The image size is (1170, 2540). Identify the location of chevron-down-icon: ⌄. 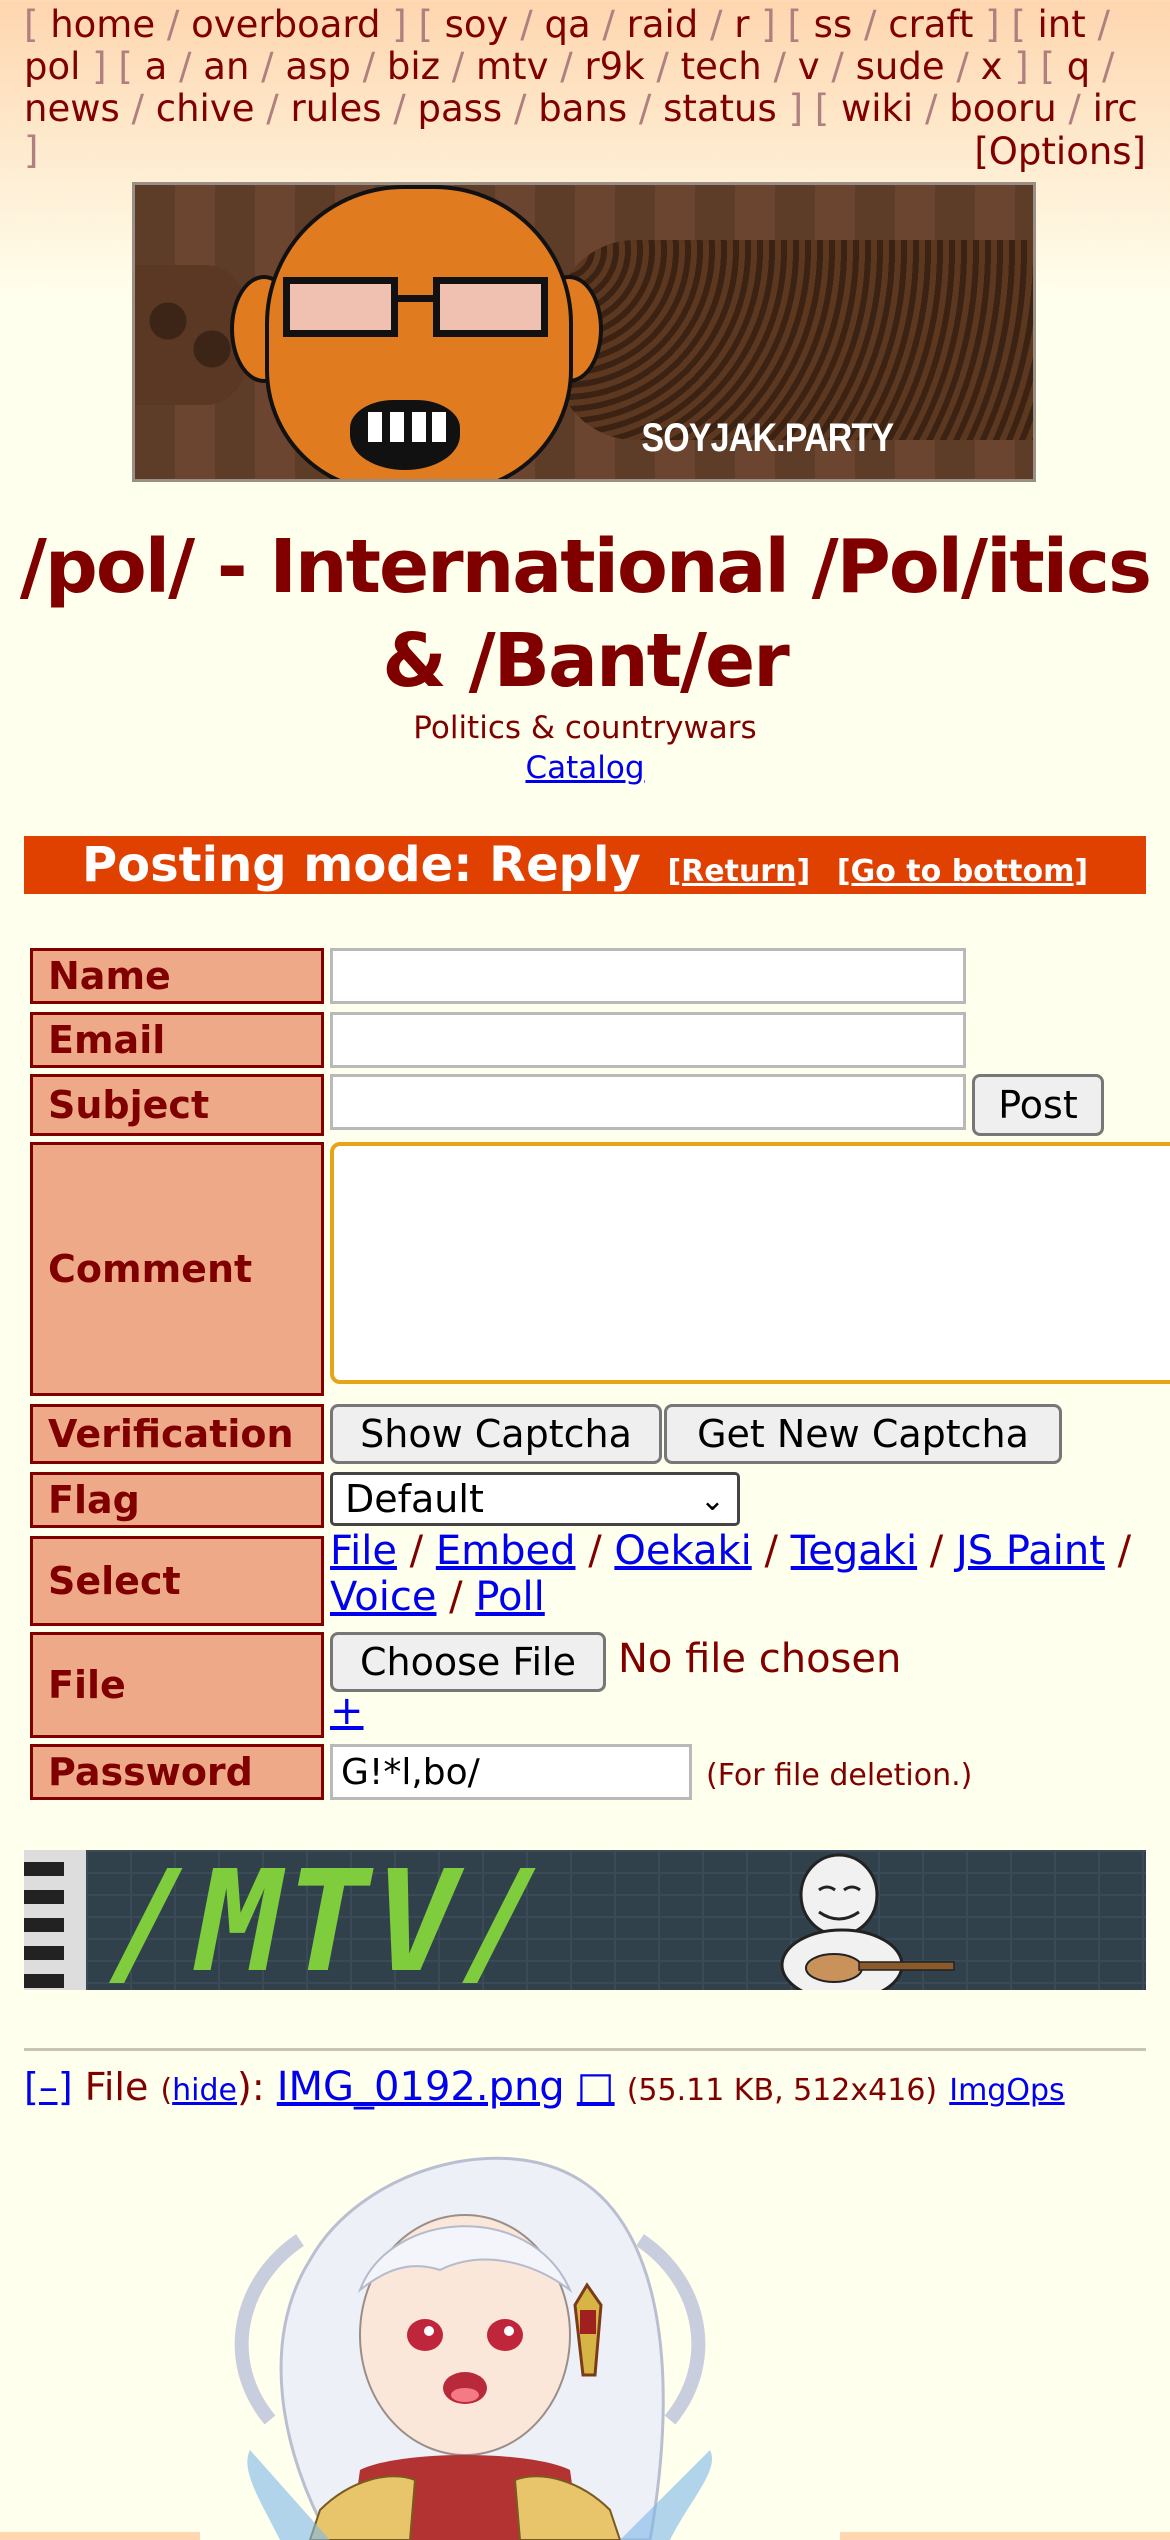
(712, 1500).